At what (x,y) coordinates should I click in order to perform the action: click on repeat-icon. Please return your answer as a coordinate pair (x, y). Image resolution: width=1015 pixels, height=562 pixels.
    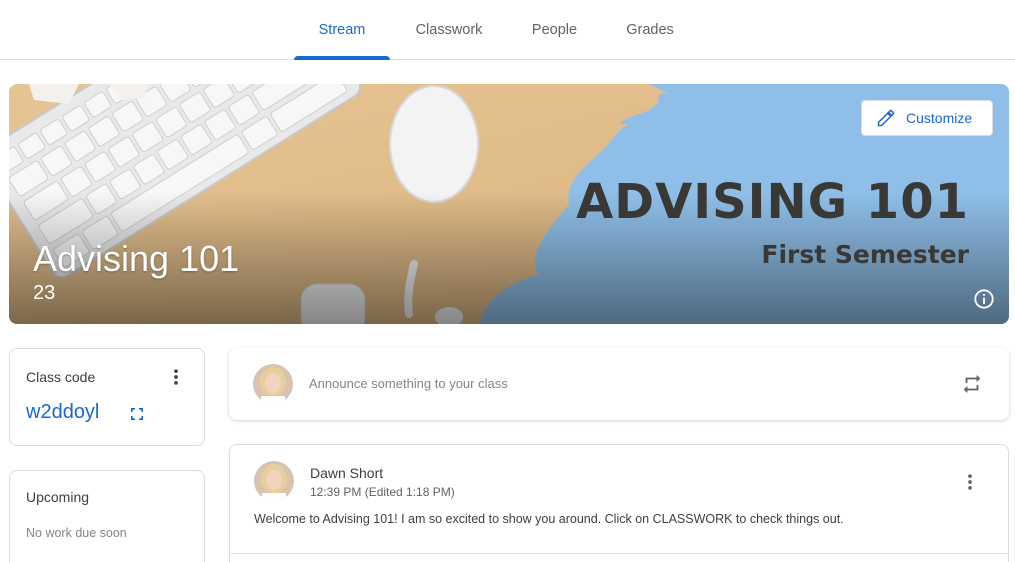
    Looking at the image, I should click on (972, 384).